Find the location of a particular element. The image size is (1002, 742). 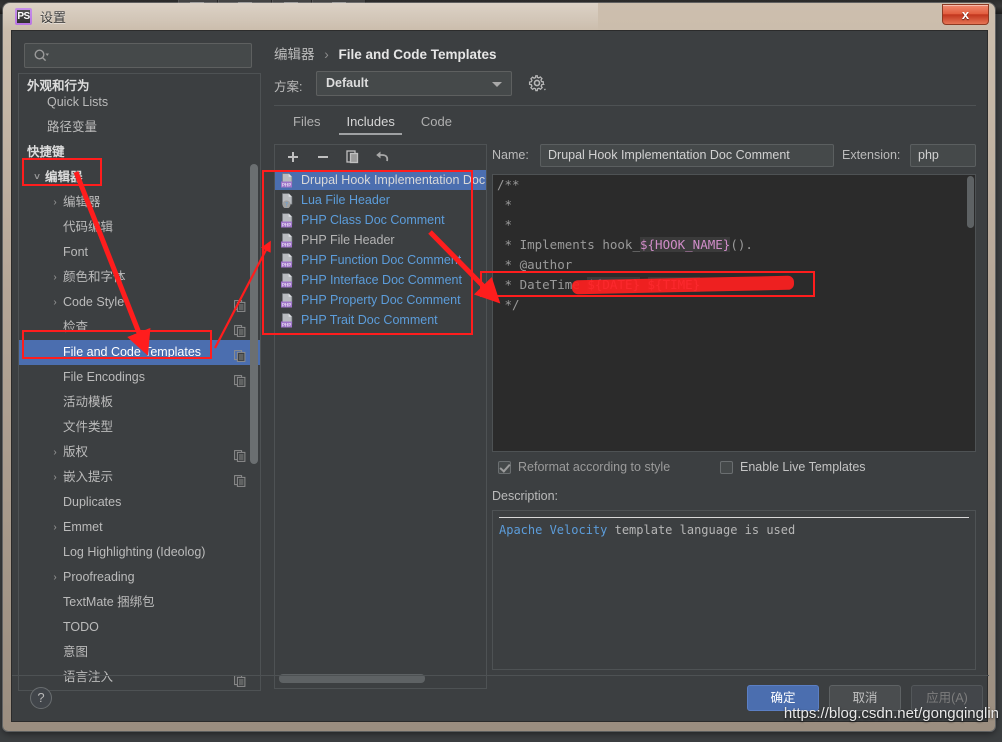

scheme-dropdown: Default is located at coordinates (414, 83).